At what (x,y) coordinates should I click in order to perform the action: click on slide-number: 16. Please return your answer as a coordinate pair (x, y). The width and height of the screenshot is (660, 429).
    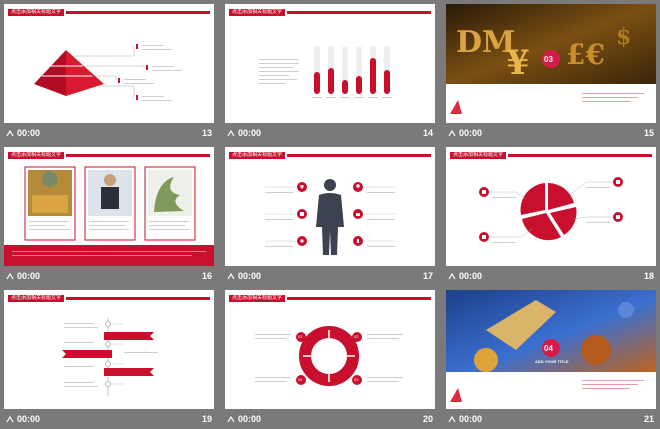
    Looking at the image, I should click on (206, 276).